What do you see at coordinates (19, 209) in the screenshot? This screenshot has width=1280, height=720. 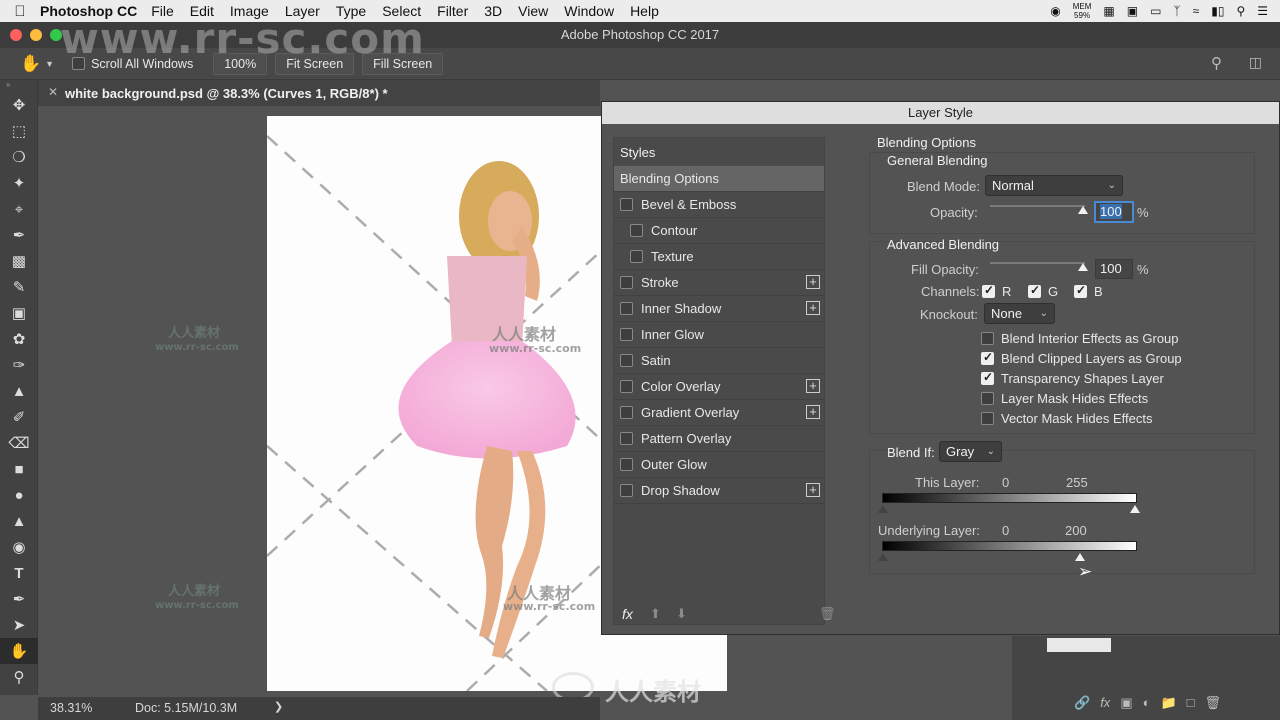 I see `crop-tool-icon: ⌖` at bounding box center [19, 209].